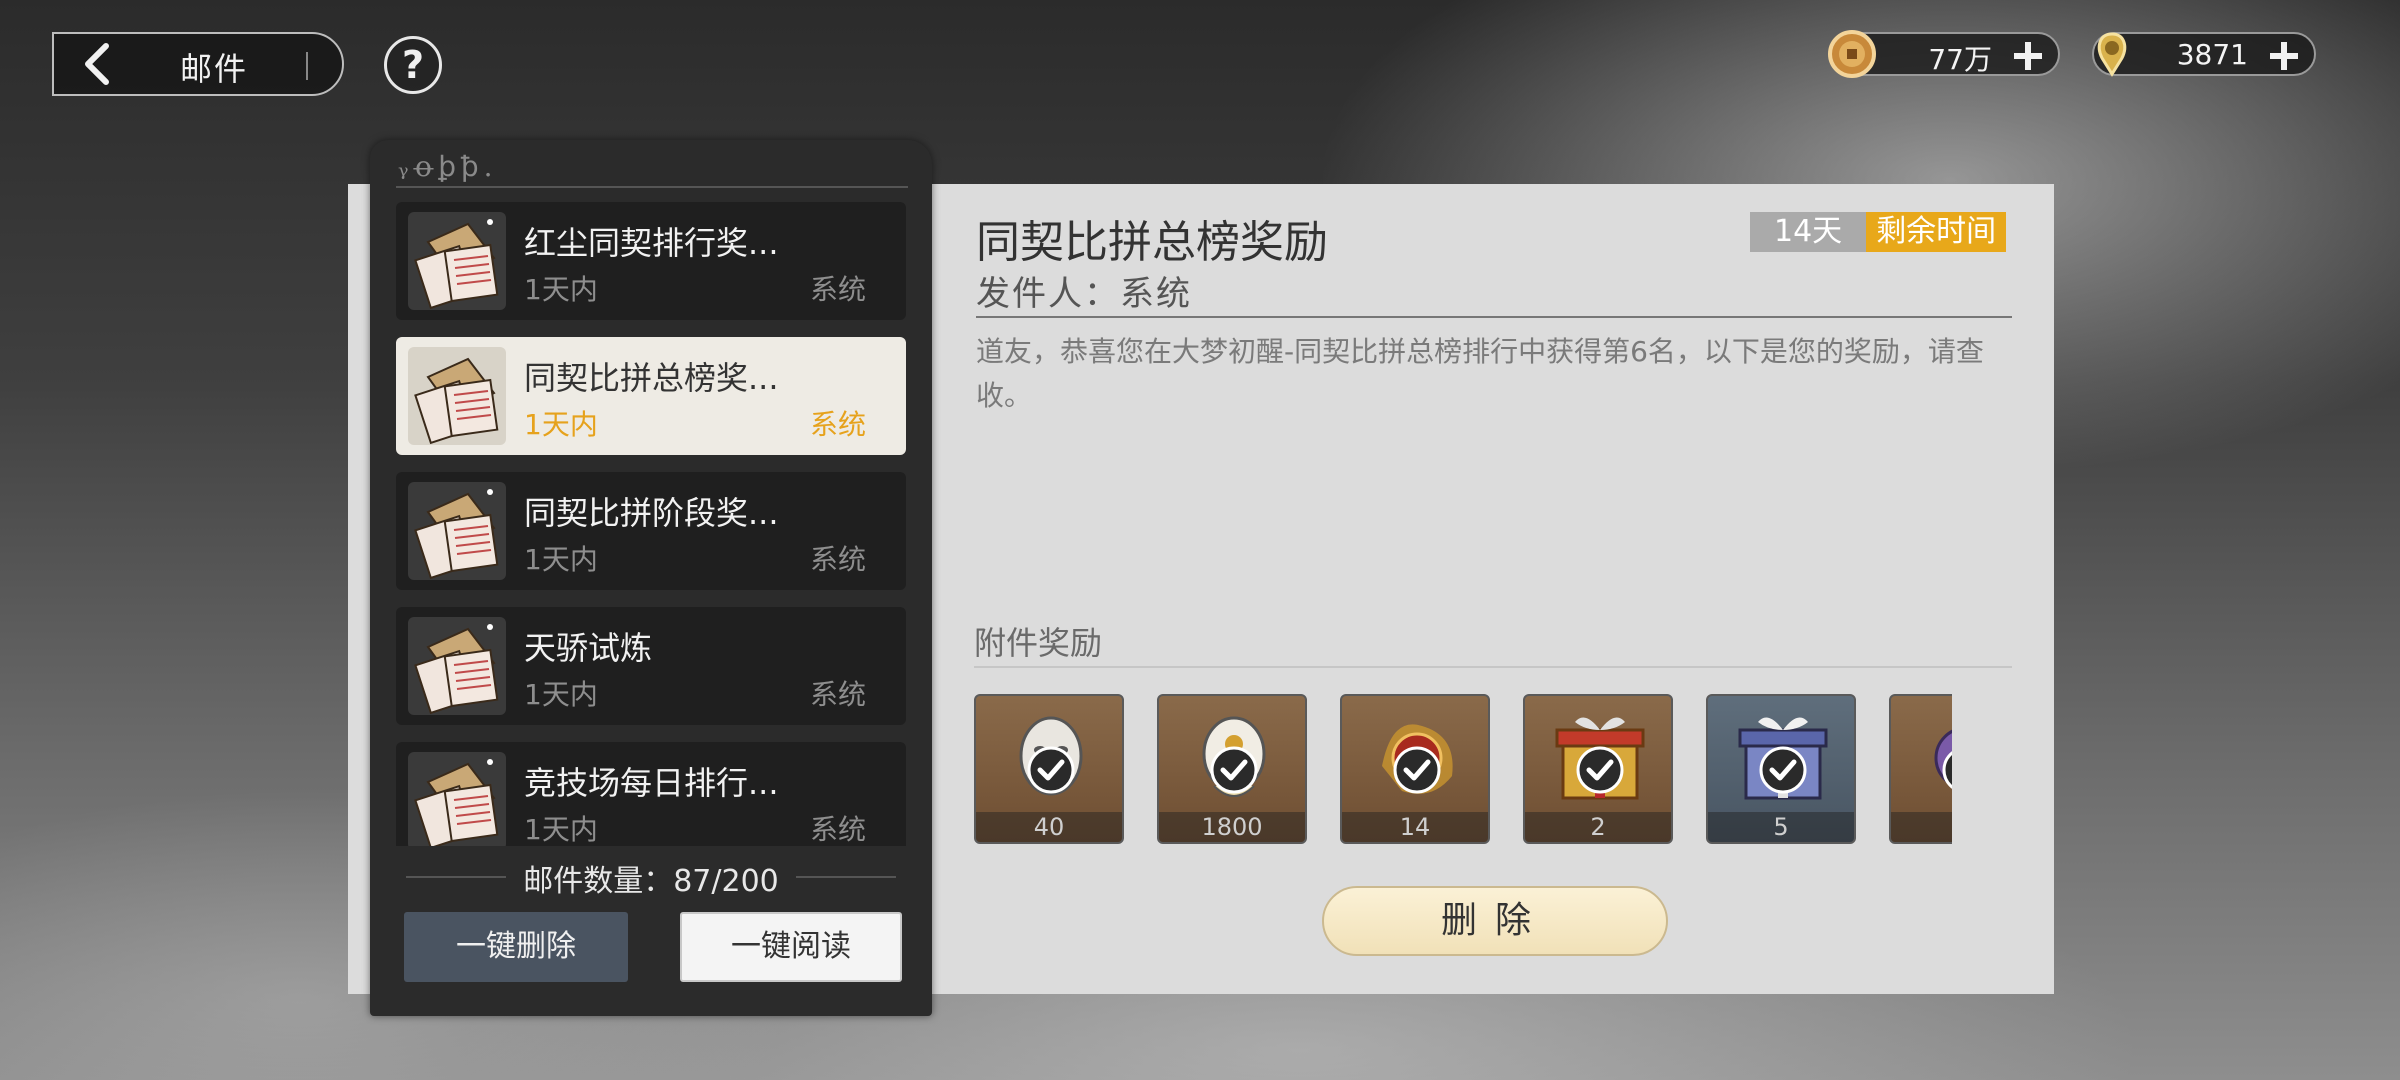 Image resolution: width=2400 pixels, height=1080 pixels. I want to click on mail-body: 道友，恭喜您在大梦初醒-同契比拼总榜排行中获得第6名，以下是您的奖励，请查收。, so click(1480, 373).